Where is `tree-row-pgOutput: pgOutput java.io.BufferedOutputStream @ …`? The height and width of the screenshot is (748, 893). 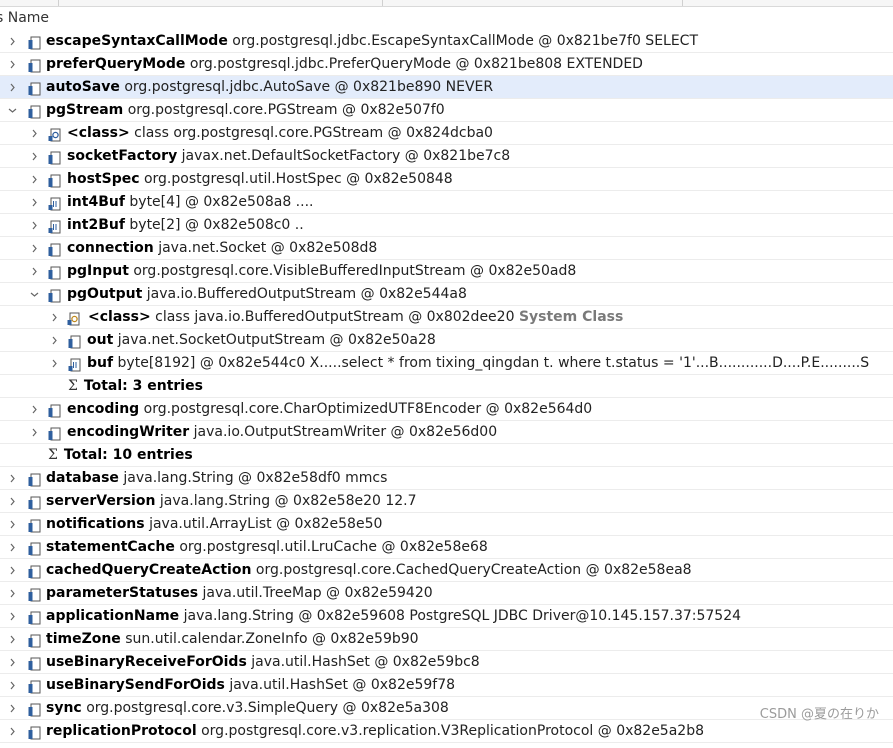
tree-row-pgOutput: pgOutput java.io.BufferedOutputStream @ … is located at coordinates (446, 294).